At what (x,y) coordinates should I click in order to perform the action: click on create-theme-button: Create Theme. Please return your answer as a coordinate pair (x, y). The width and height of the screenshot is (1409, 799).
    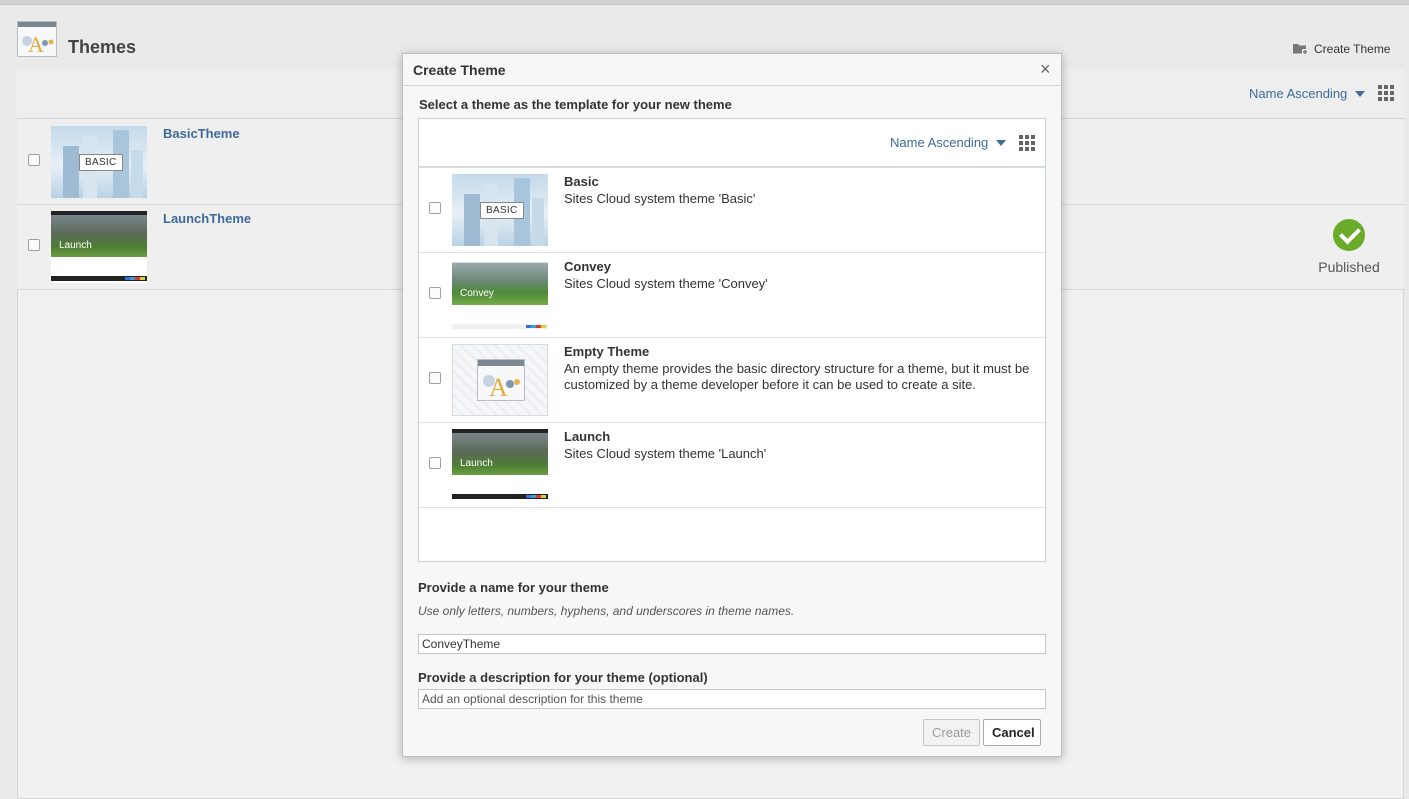
    Looking at the image, I should click on (1341, 49).